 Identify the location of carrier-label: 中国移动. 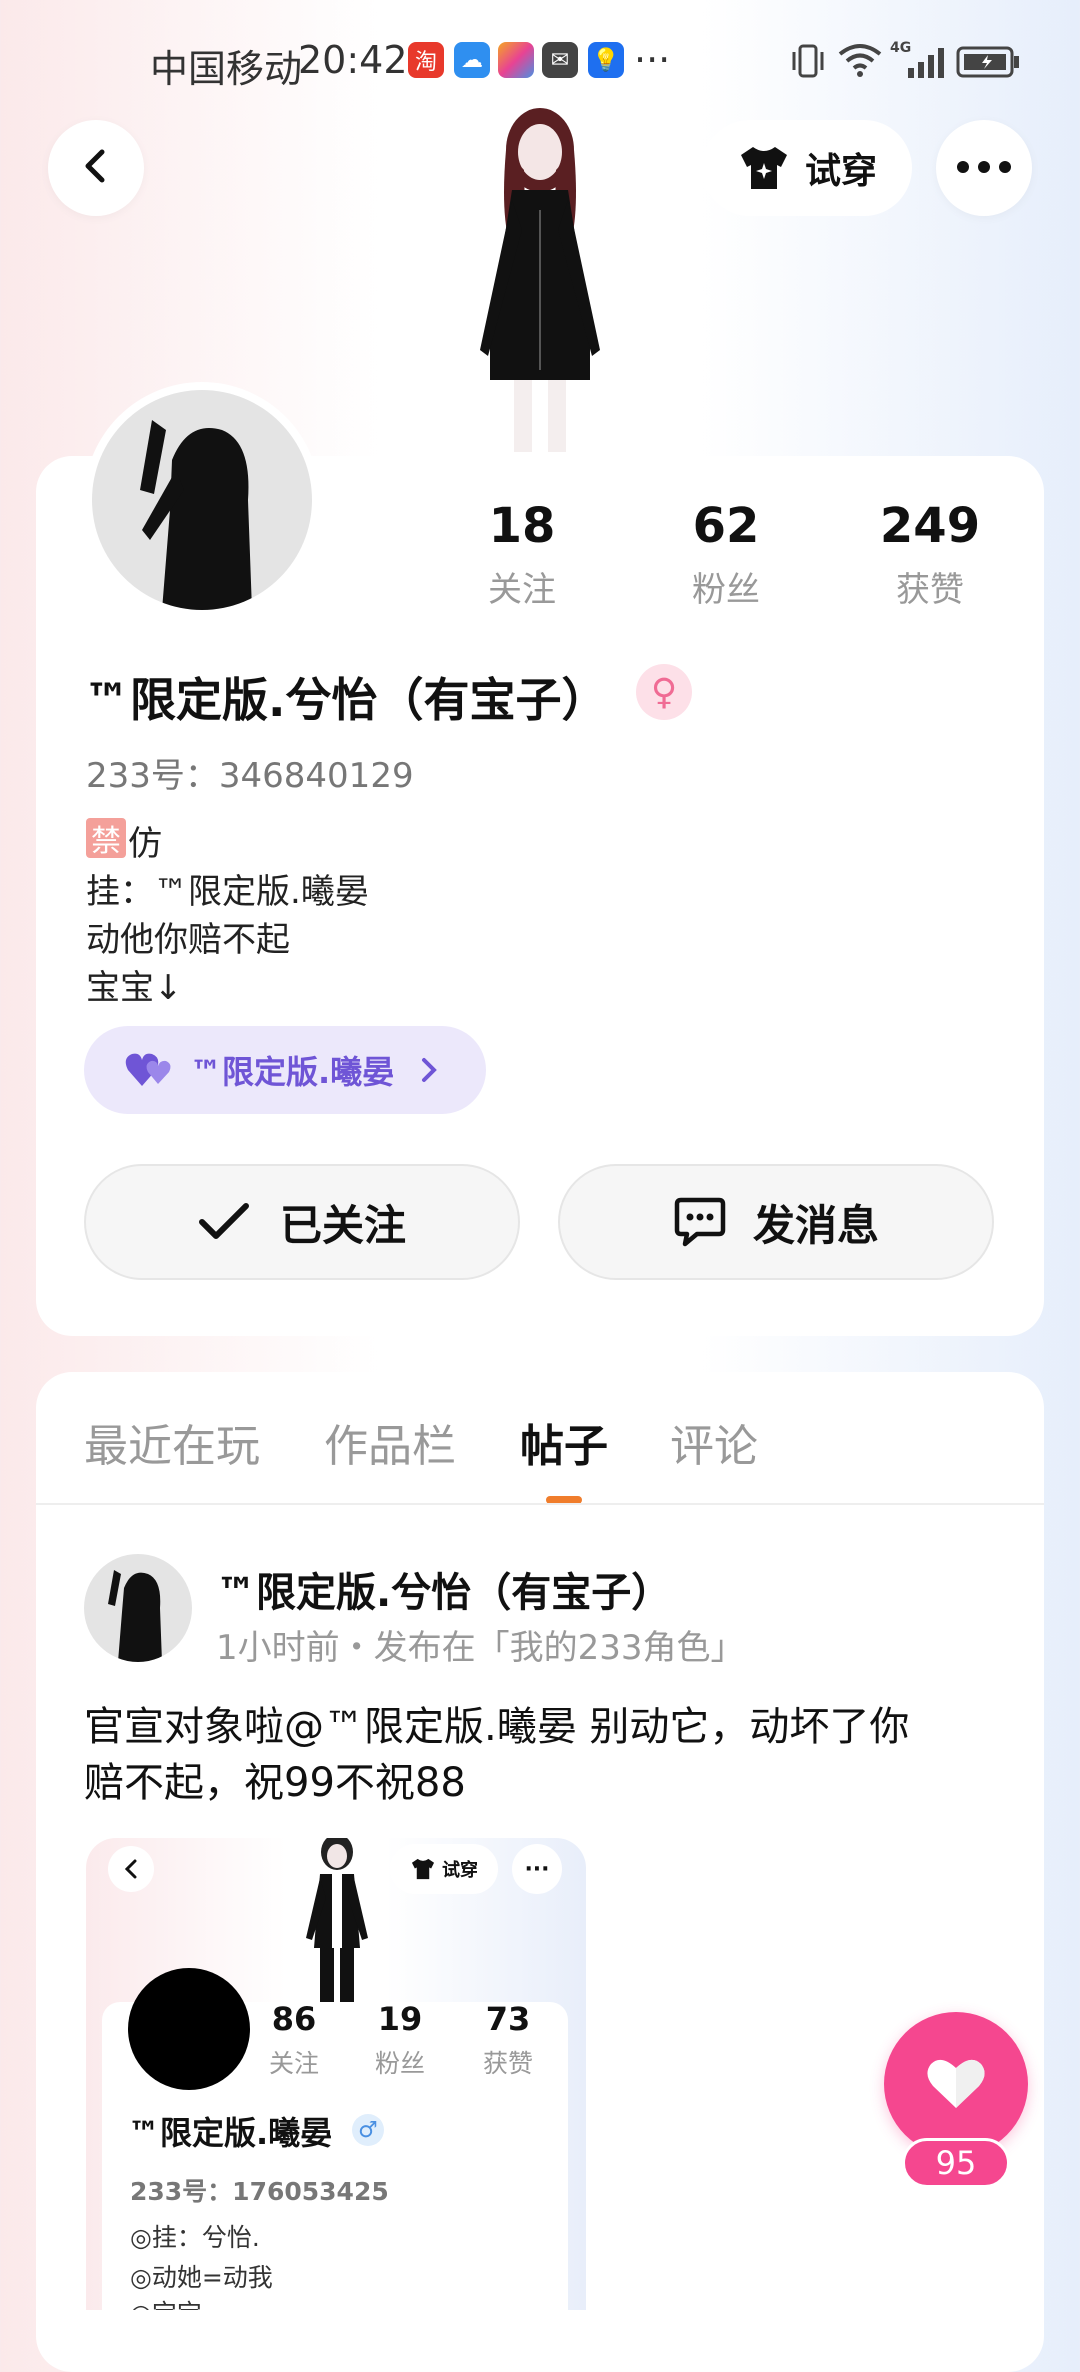
(226, 69).